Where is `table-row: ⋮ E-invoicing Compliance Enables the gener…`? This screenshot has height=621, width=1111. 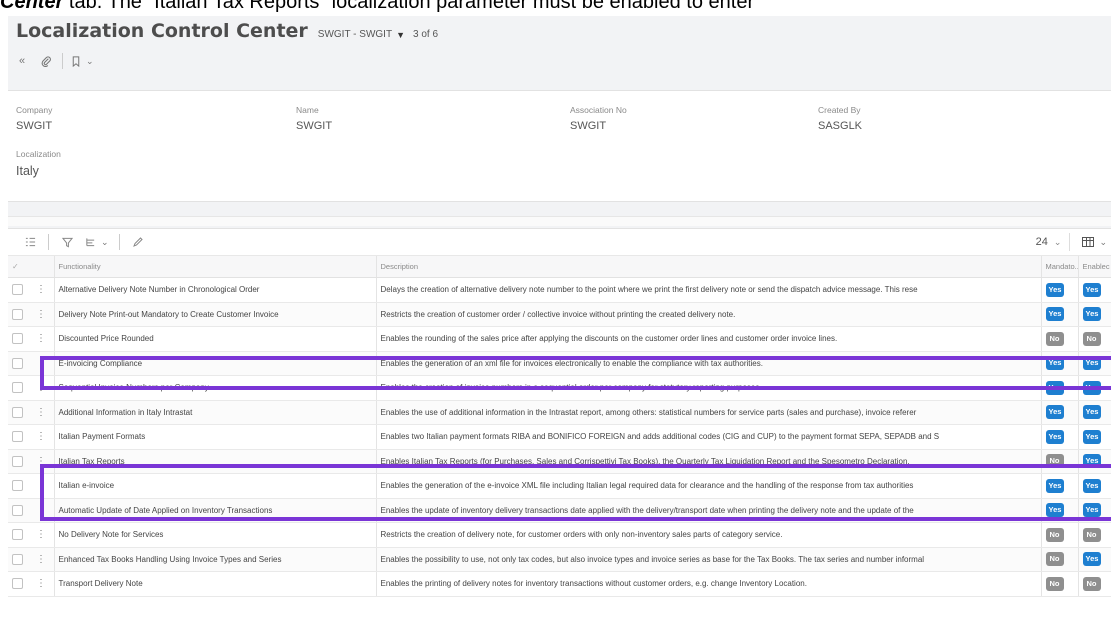
table-row: ⋮ E-invoicing Compliance Enables the gener… is located at coordinates (559, 363).